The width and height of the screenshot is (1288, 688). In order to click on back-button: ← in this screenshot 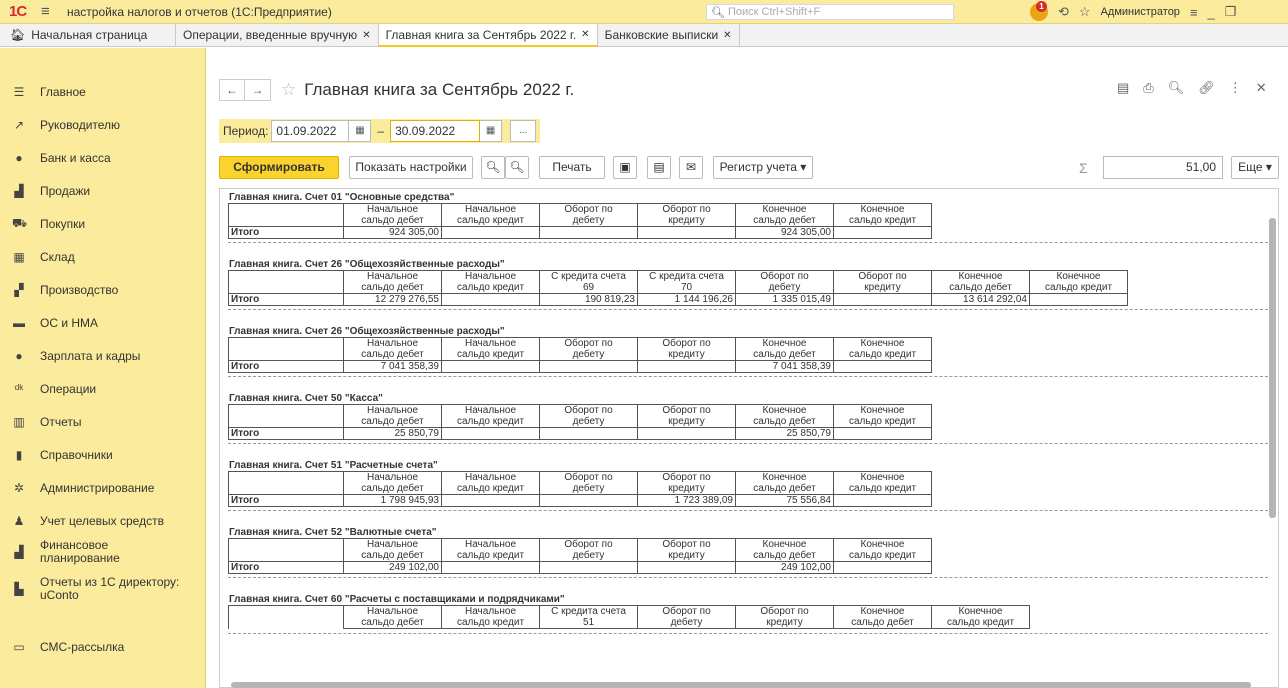, I will do `click(232, 90)`.